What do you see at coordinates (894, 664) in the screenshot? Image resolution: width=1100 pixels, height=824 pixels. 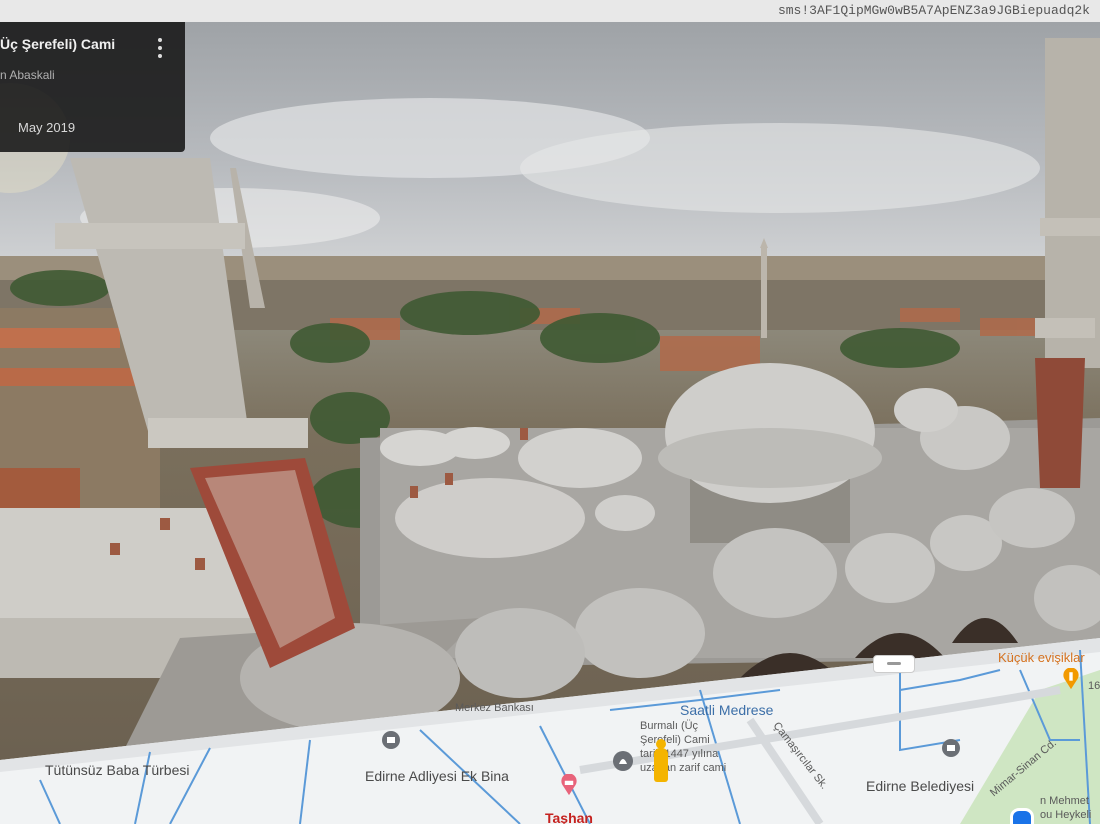 I see `collapse-map-tab` at bounding box center [894, 664].